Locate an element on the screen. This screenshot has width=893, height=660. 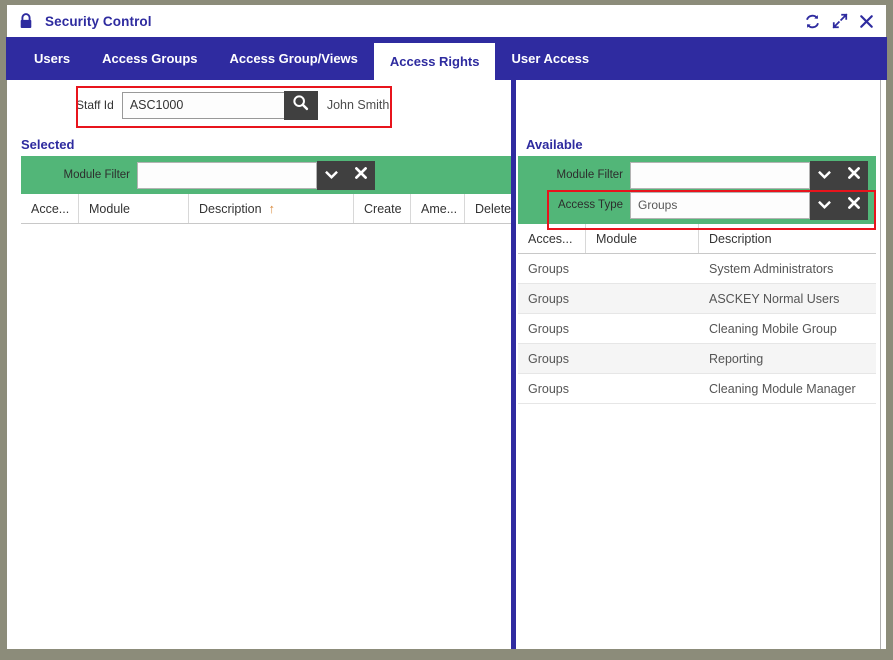
available-grid-header: Acces... Module Description is located at coordinates (697, 239).